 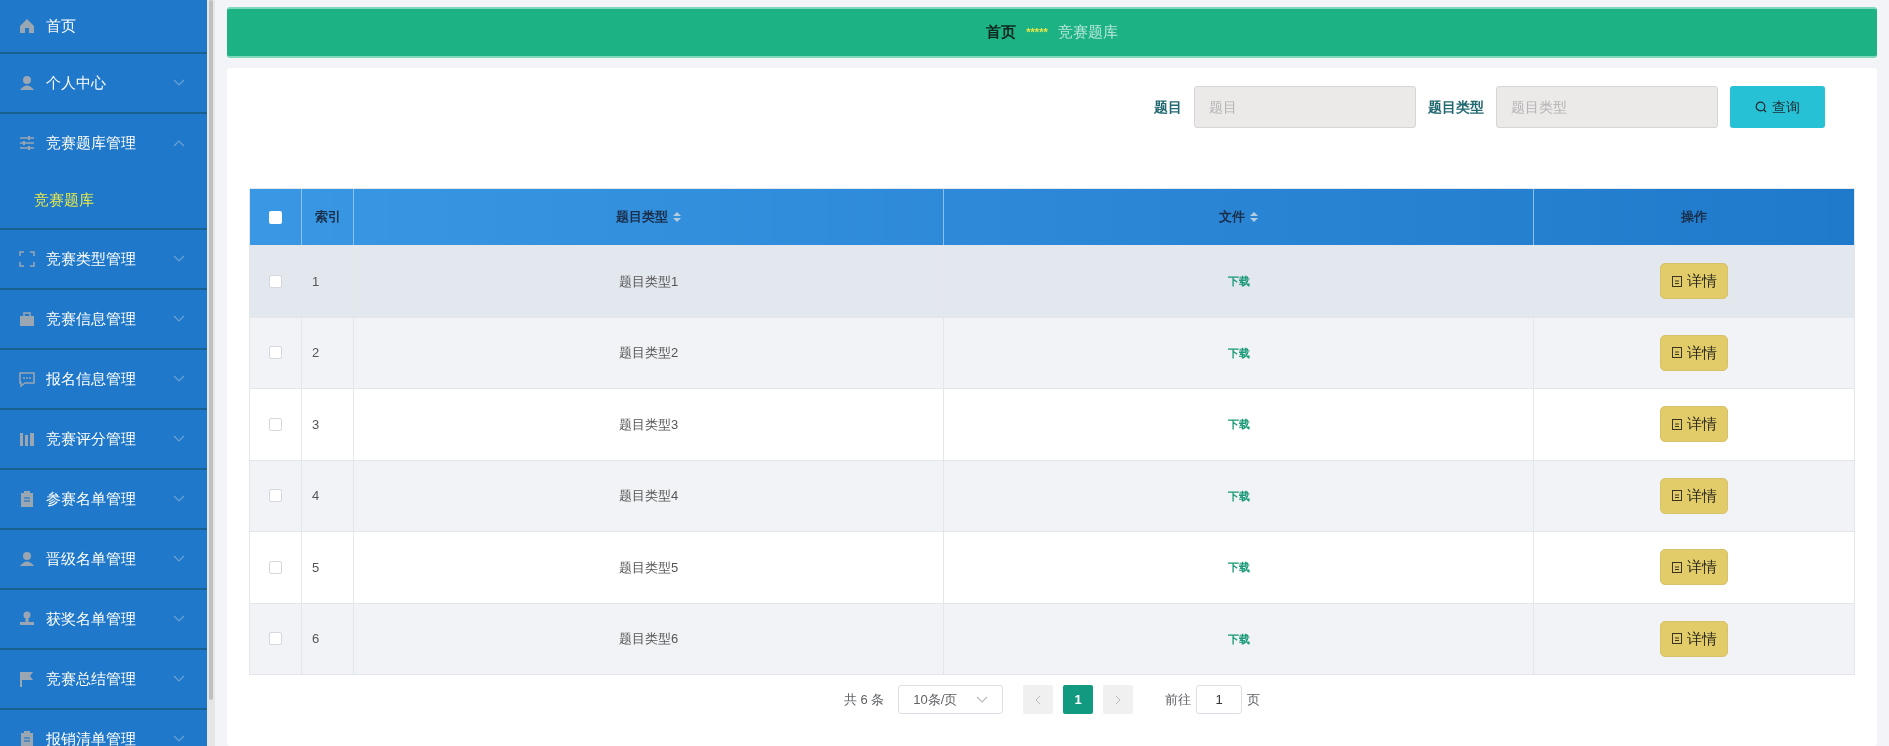 What do you see at coordinates (1052, 352) in the screenshot?
I see `table-row: 2 题目类型2 下载 详情` at bounding box center [1052, 352].